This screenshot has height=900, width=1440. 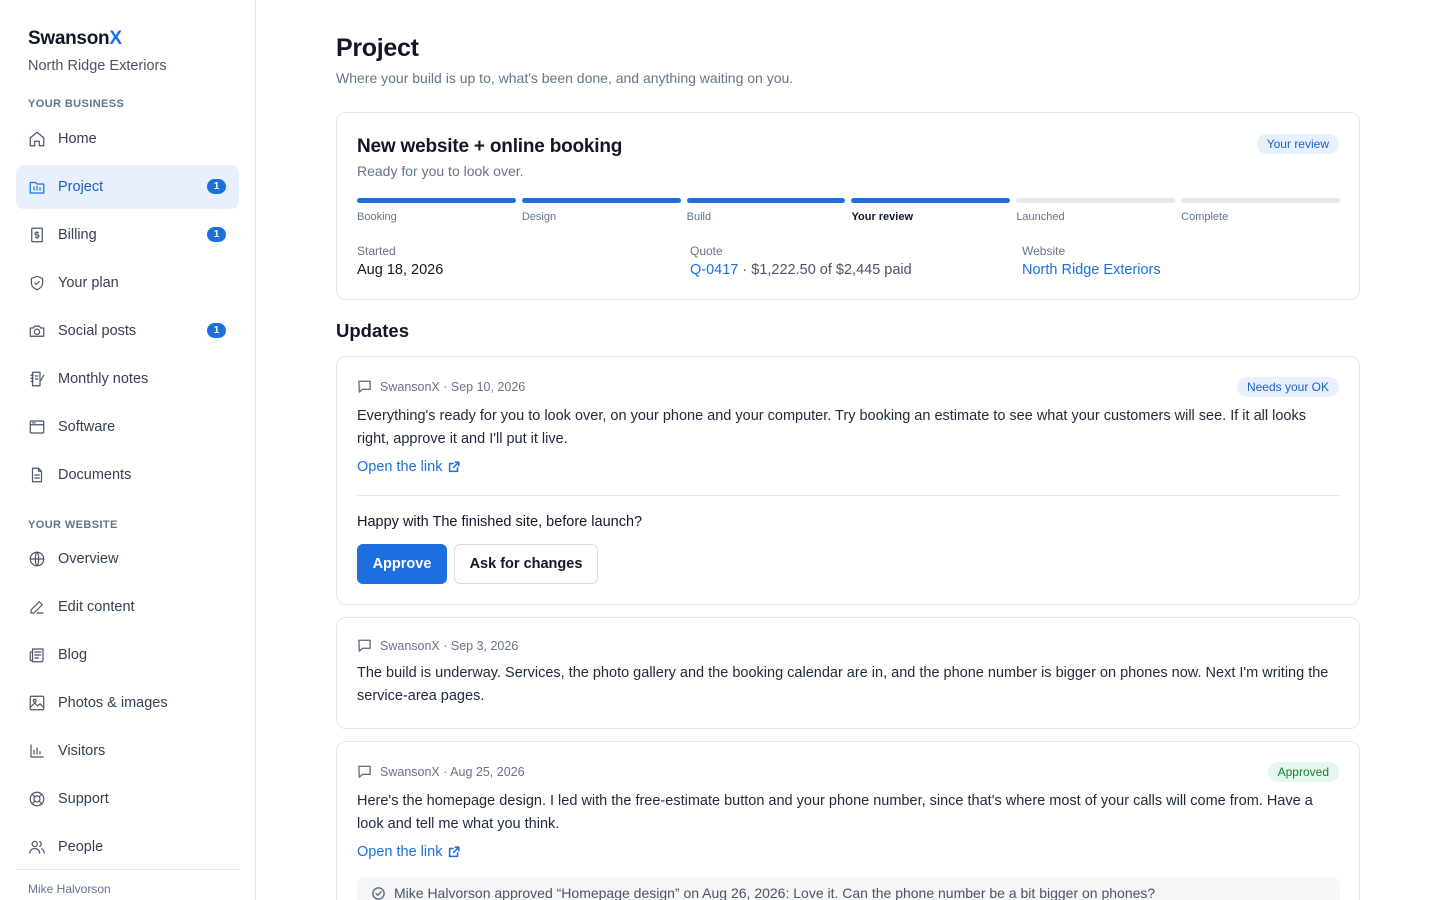 What do you see at coordinates (127, 869) in the screenshot?
I see `sidebar-divider` at bounding box center [127, 869].